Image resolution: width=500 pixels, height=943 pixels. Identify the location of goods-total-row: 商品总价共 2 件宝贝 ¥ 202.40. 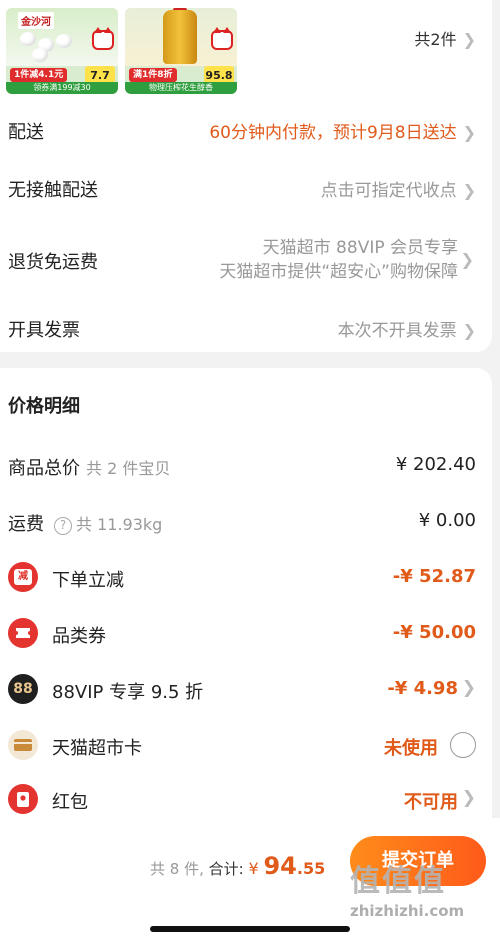
(246, 465).